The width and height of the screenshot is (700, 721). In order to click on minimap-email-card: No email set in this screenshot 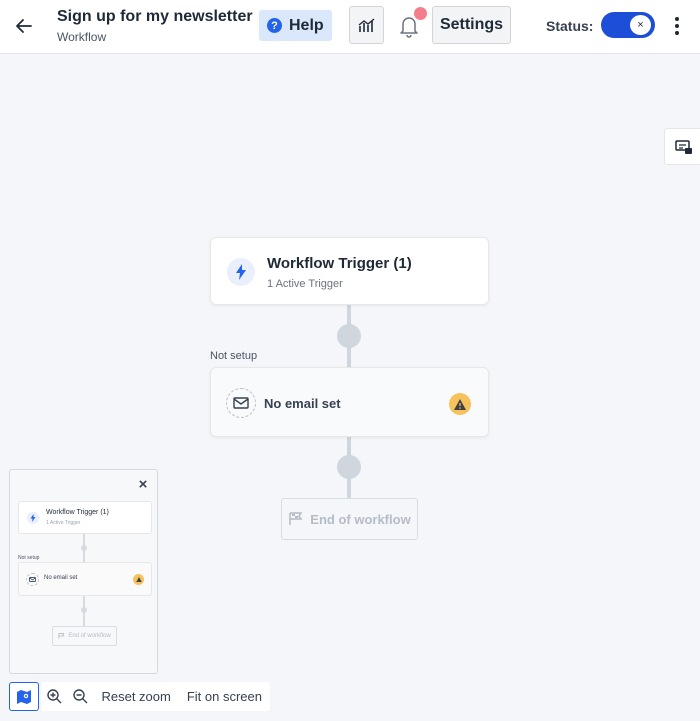, I will do `click(85, 579)`.